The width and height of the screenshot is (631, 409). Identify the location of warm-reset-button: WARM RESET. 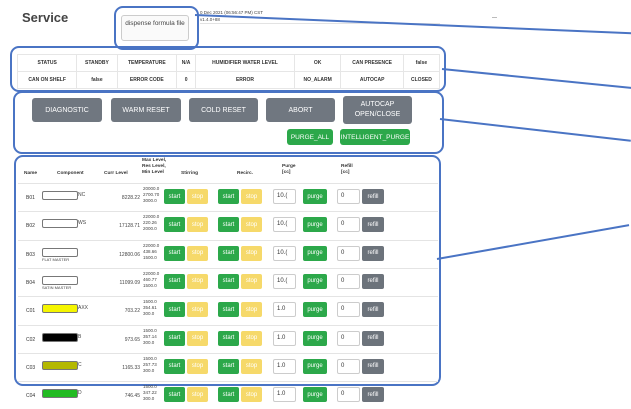
(146, 110).